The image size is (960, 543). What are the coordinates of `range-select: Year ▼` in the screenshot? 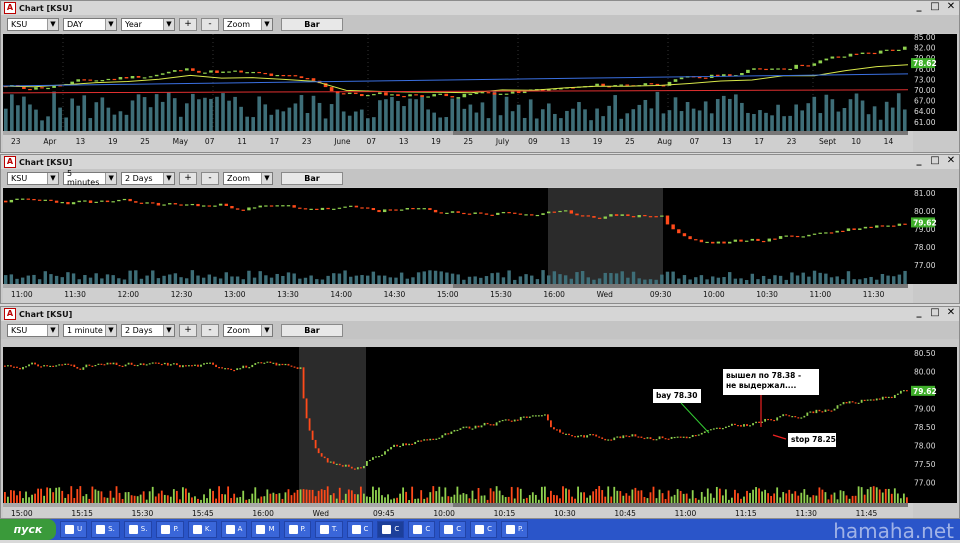 It's located at (148, 24).